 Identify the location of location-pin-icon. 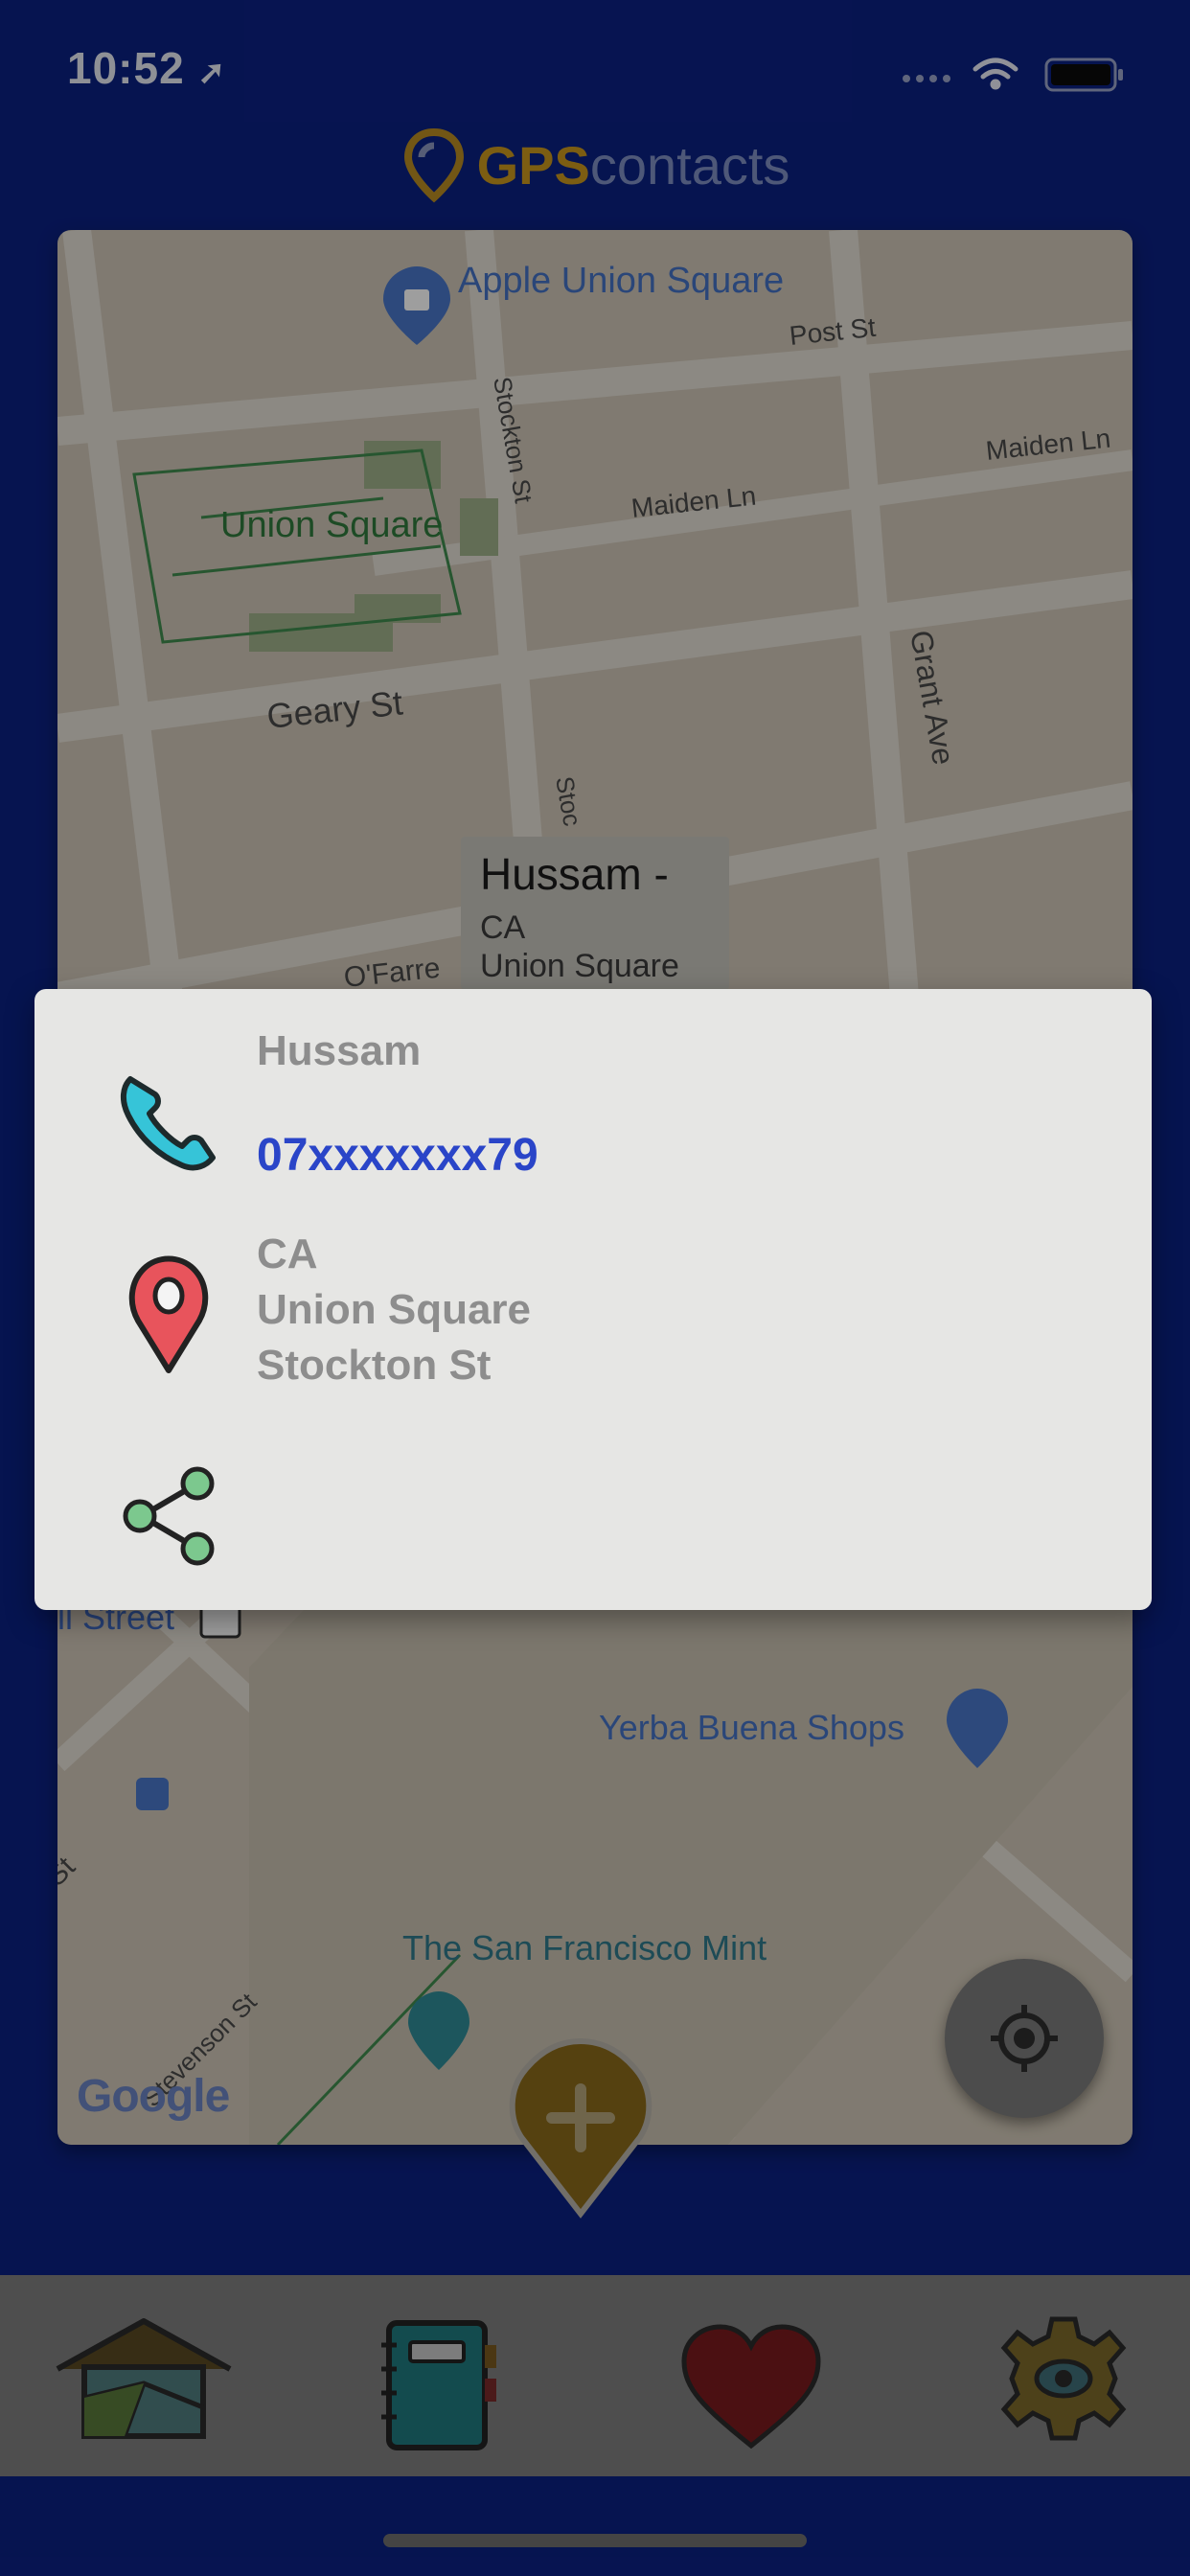
(168, 1314).